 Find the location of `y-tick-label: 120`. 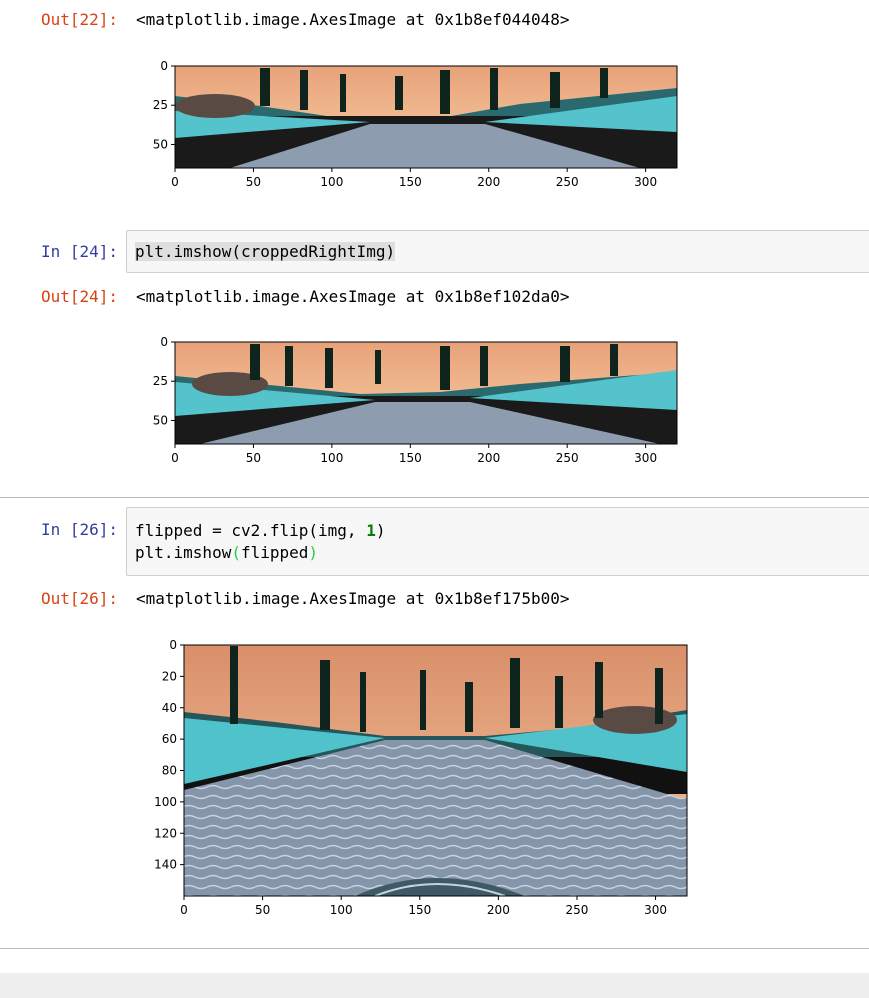

y-tick-label: 120 is located at coordinates (165, 833).